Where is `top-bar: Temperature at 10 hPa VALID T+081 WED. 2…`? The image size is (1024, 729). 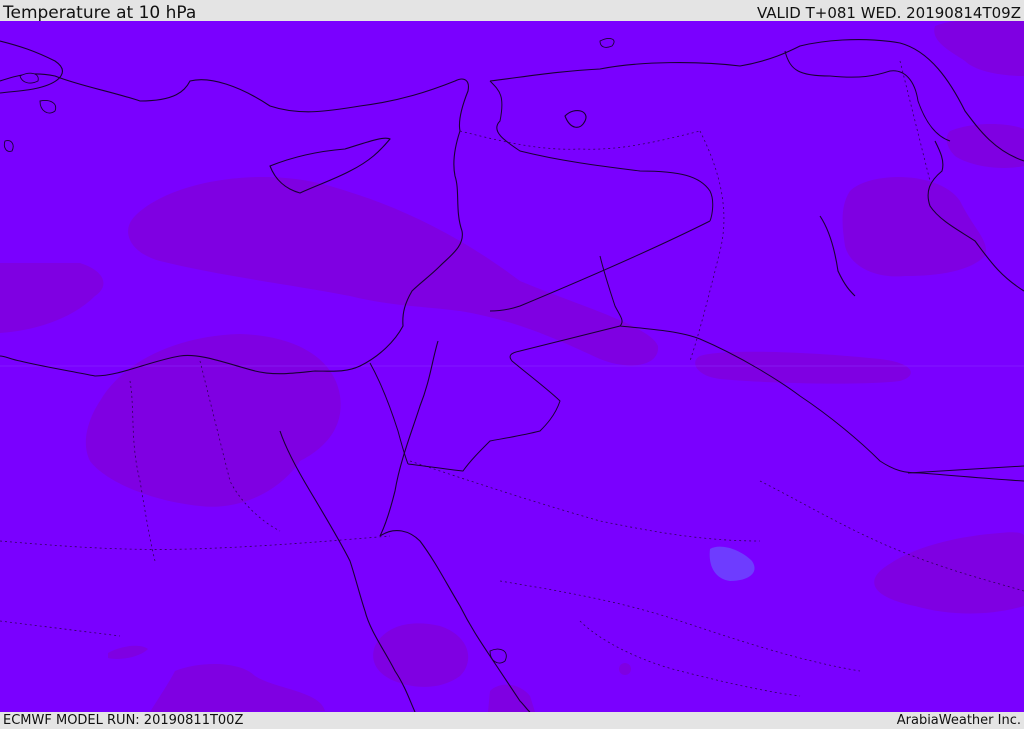
top-bar: Temperature at 10 hPa VALID T+081 WED. 2… is located at coordinates (512, 11).